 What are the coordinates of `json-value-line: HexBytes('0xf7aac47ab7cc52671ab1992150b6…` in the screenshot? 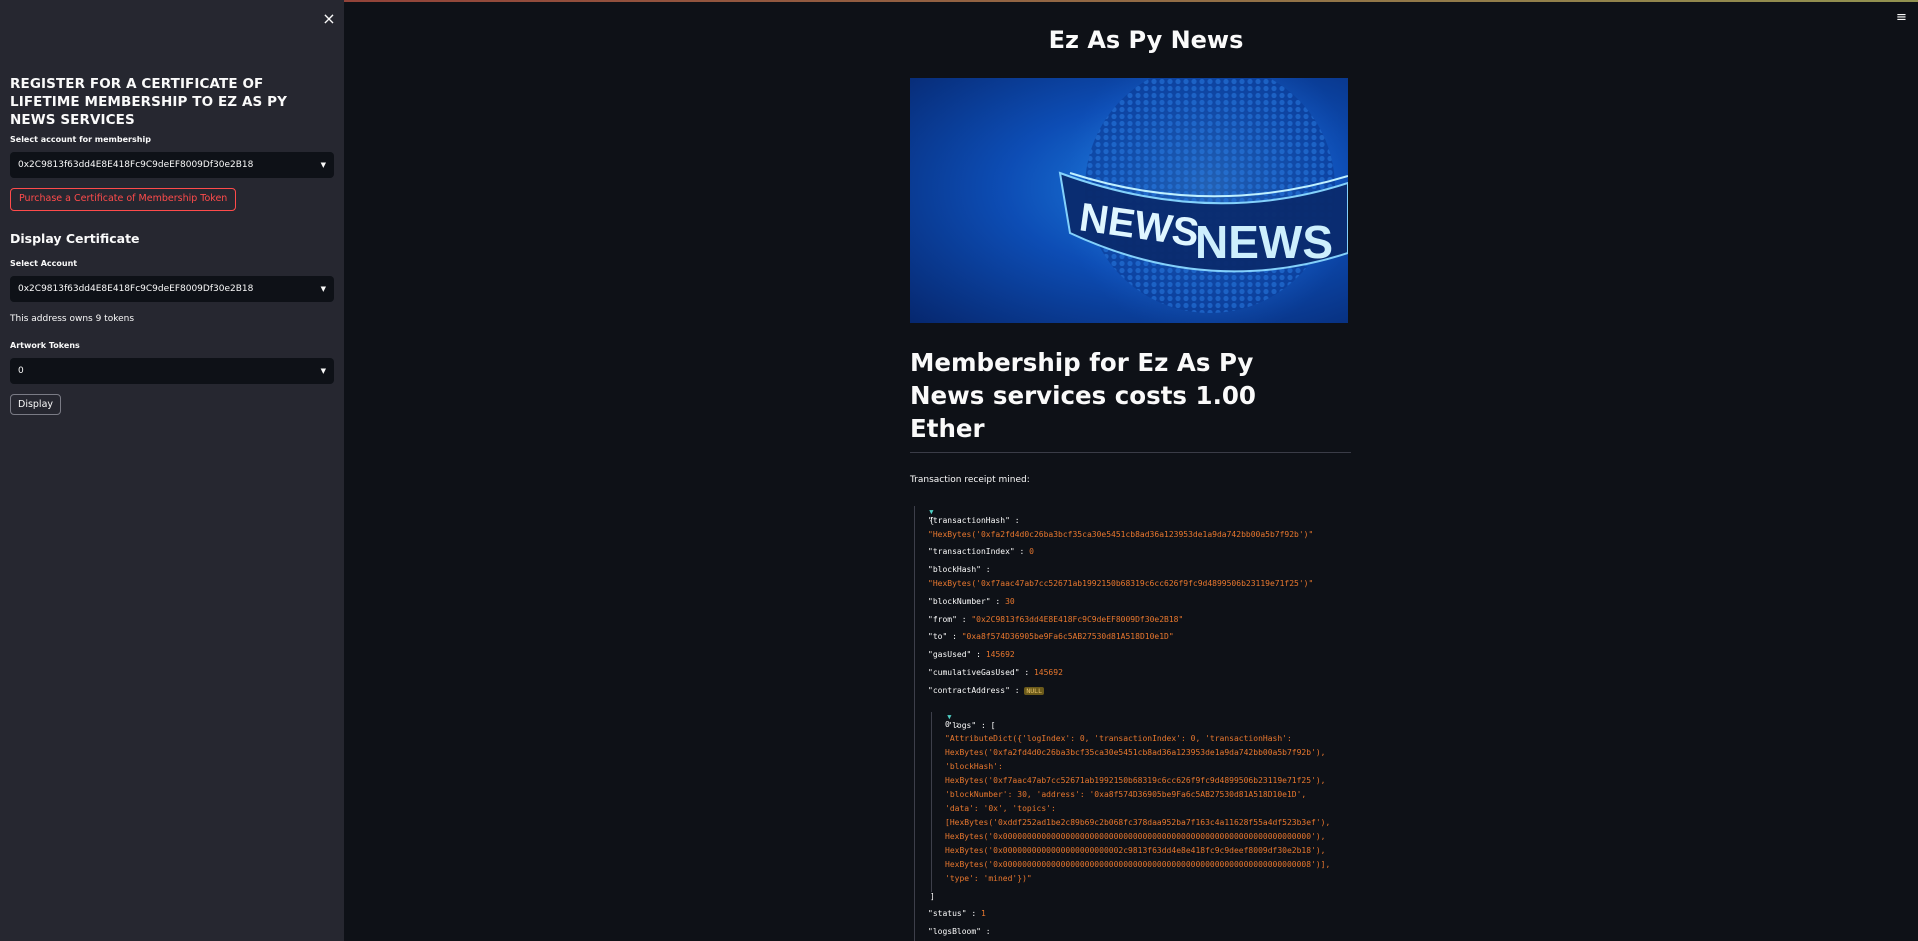 It's located at (1135, 780).